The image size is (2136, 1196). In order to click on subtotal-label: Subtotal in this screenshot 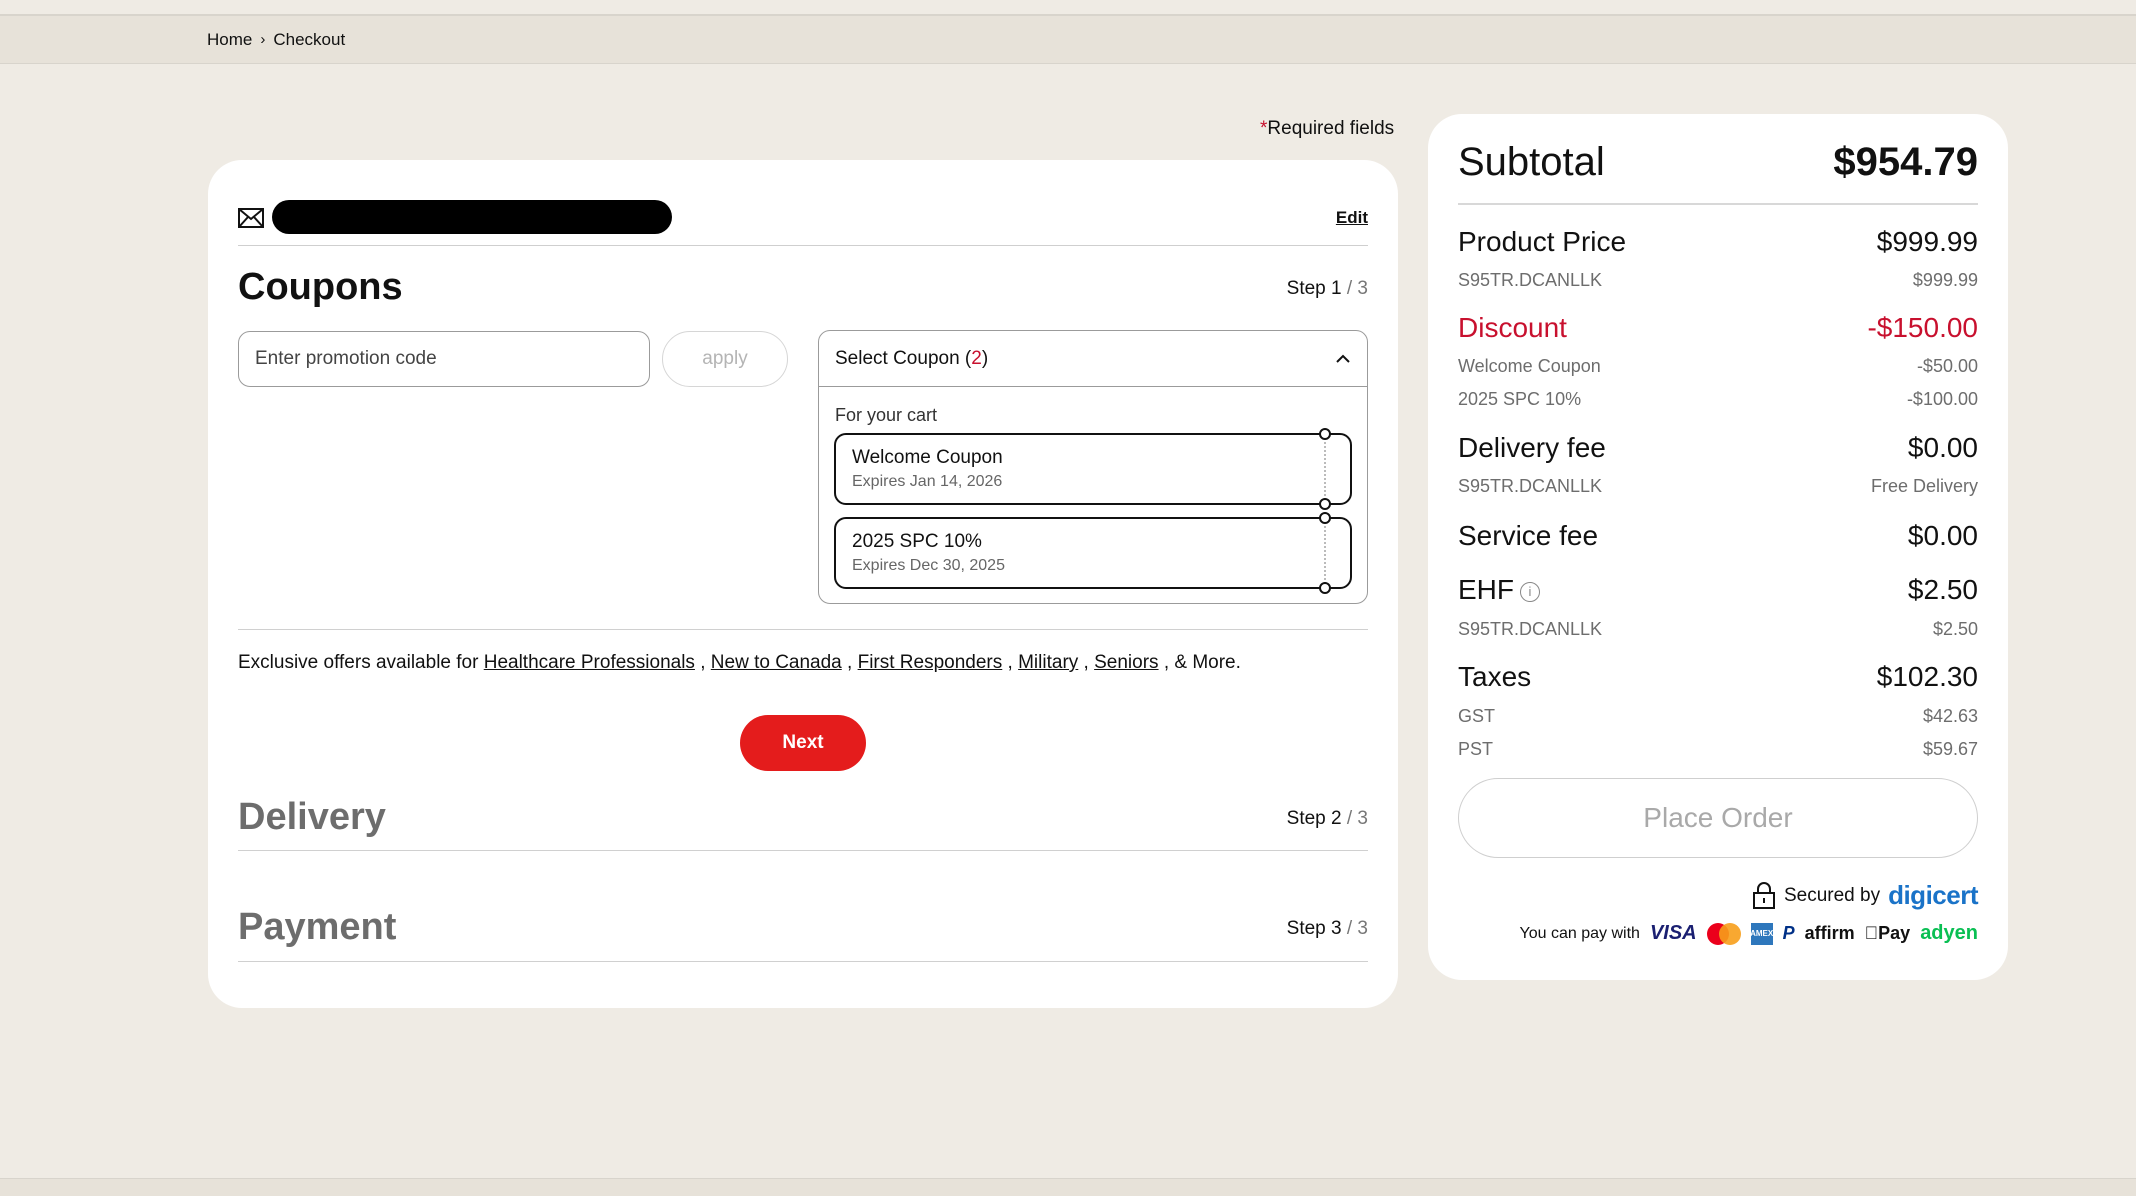, I will do `click(1531, 162)`.